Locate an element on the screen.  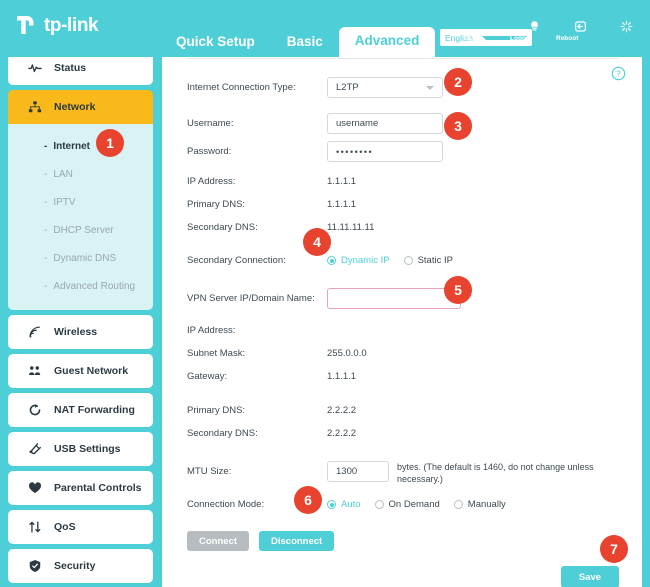
sidebar-item-security-label: Security is located at coordinates (75, 566).